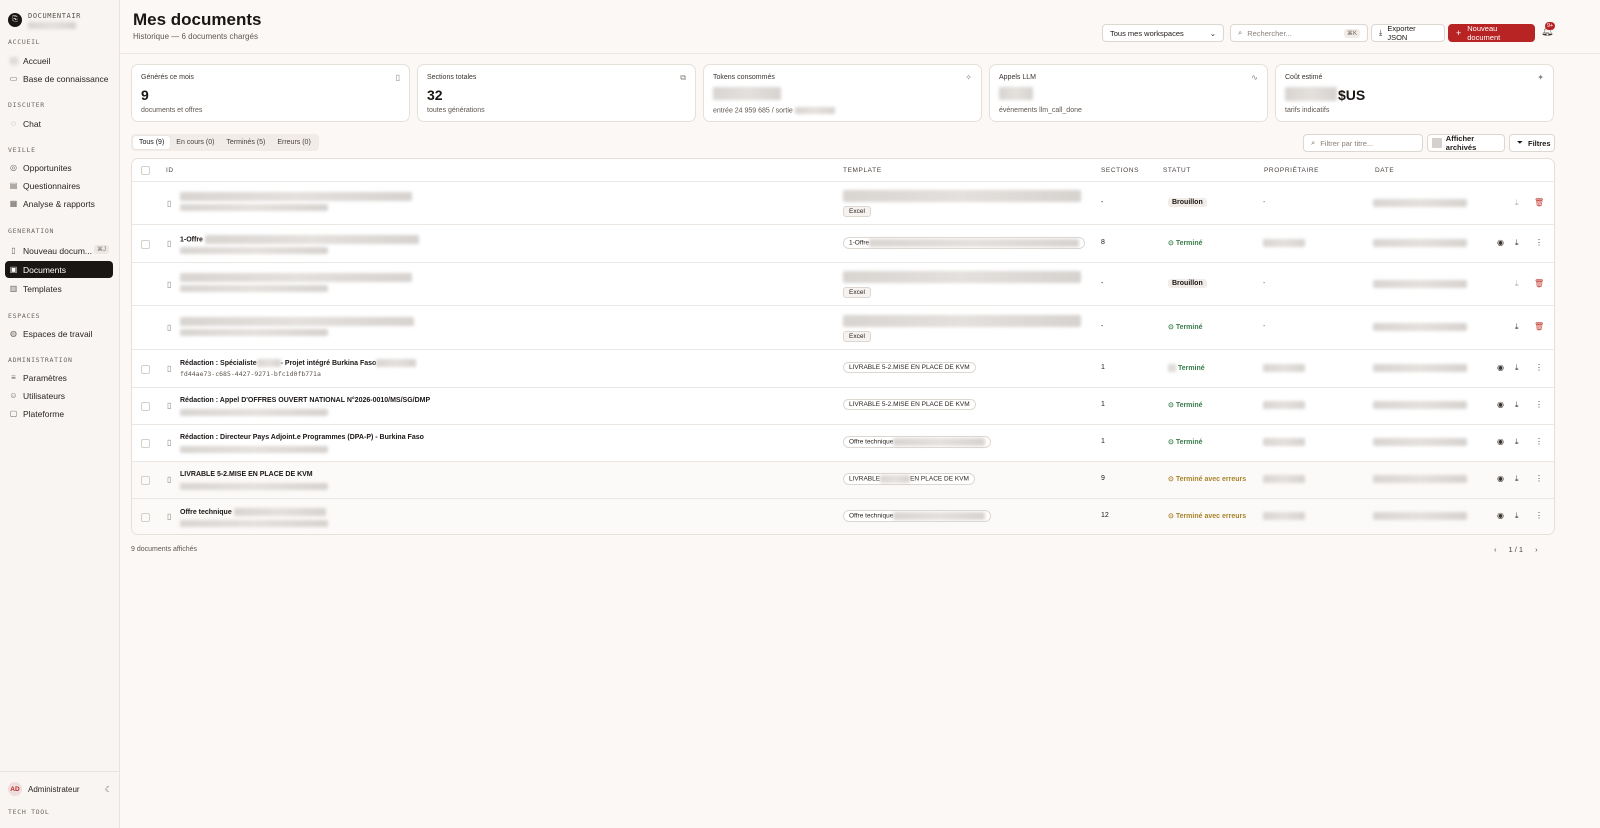  I want to click on file-plus-icon: ▯, so click(13, 250).